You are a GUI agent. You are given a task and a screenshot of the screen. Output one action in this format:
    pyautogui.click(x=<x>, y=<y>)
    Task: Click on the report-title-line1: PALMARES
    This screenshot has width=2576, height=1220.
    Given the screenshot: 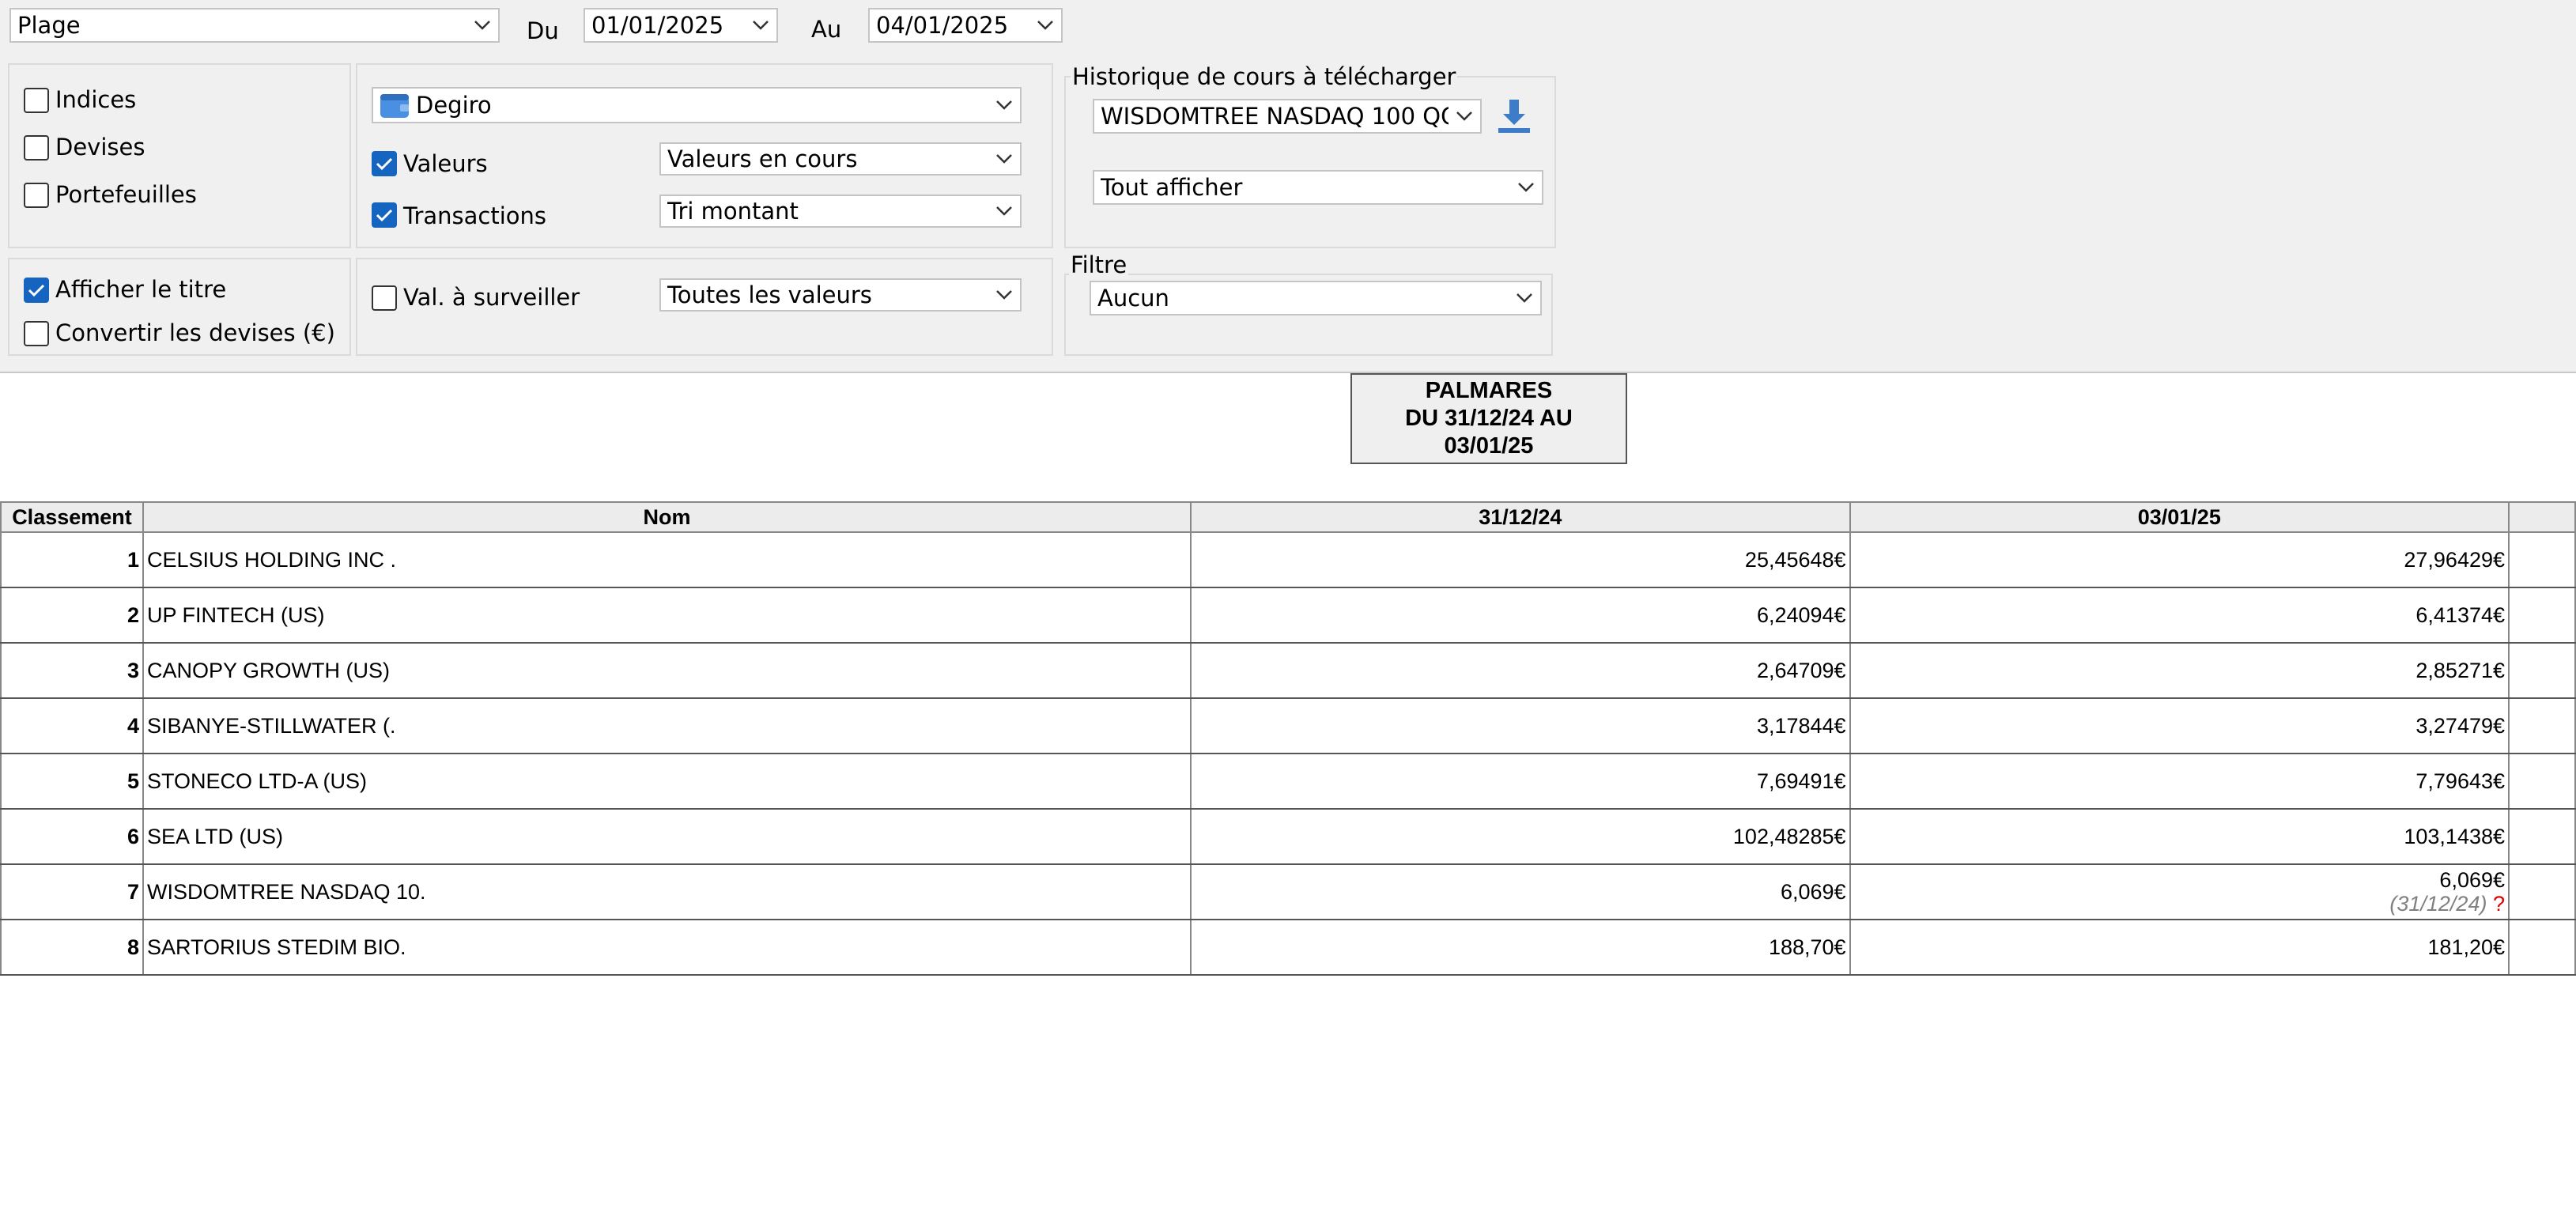 What is the action you would take?
    pyautogui.click(x=1489, y=390)
    